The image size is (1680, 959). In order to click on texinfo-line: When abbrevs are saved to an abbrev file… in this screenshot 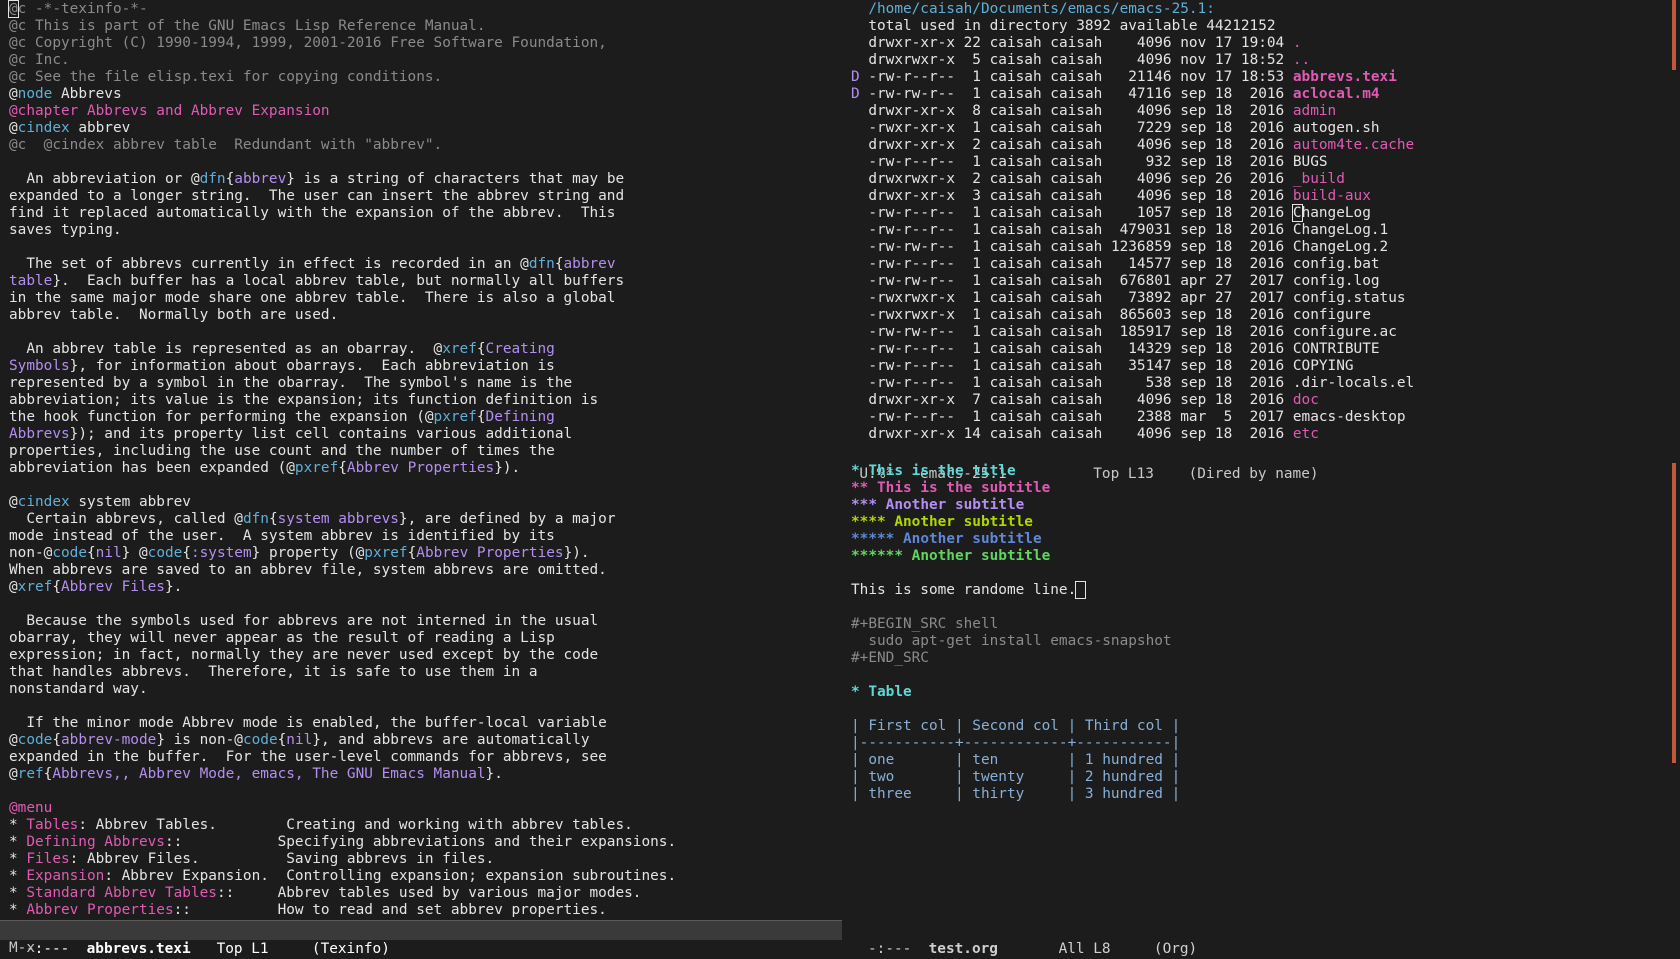, I will do `click(425, 570)`.